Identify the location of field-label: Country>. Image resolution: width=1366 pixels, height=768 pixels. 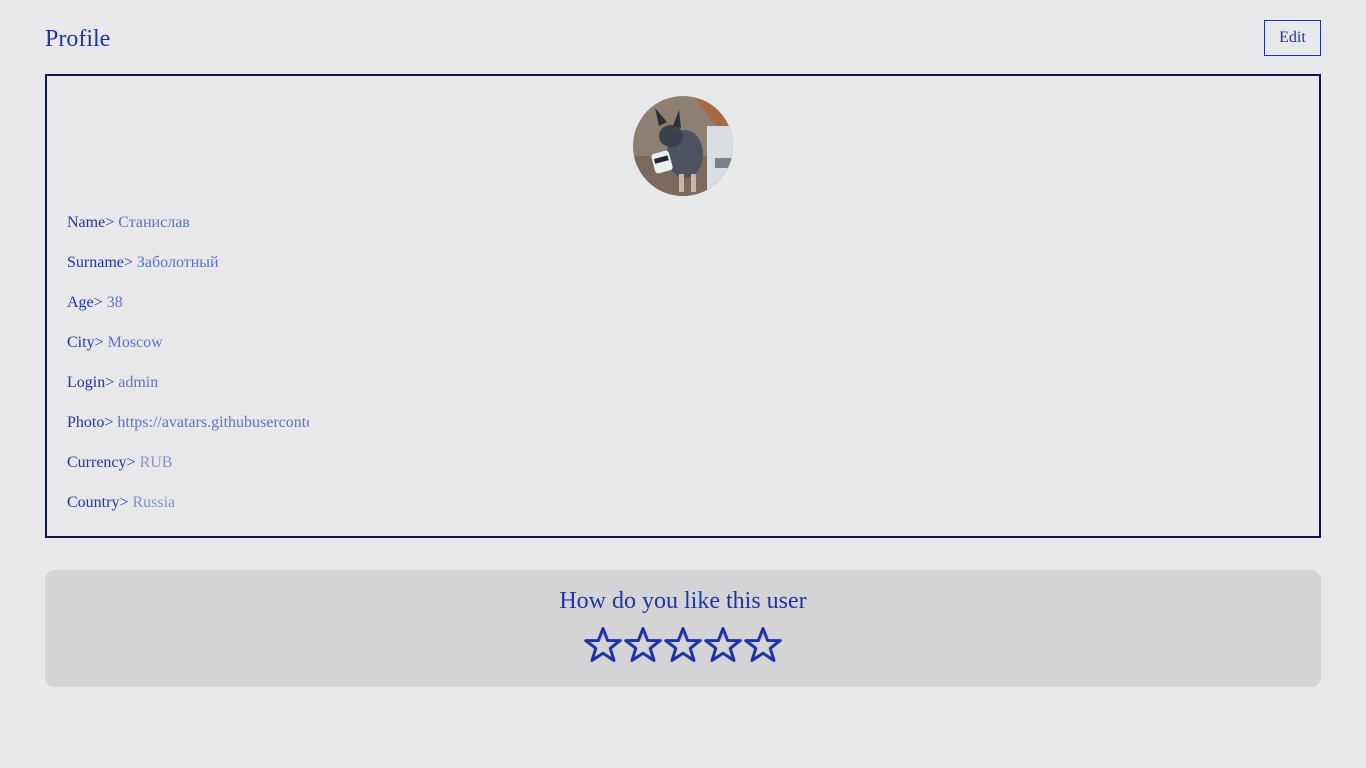
(98, 502).